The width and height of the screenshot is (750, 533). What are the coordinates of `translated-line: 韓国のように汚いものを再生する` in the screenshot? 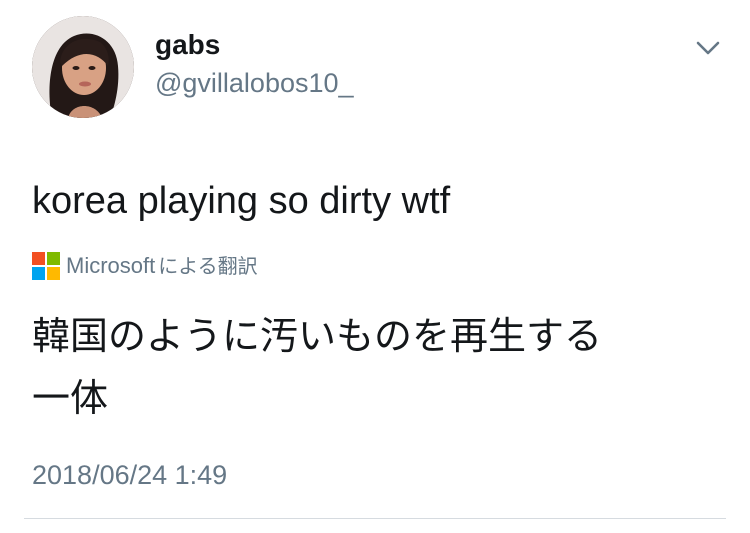 It's located at (317, 336).